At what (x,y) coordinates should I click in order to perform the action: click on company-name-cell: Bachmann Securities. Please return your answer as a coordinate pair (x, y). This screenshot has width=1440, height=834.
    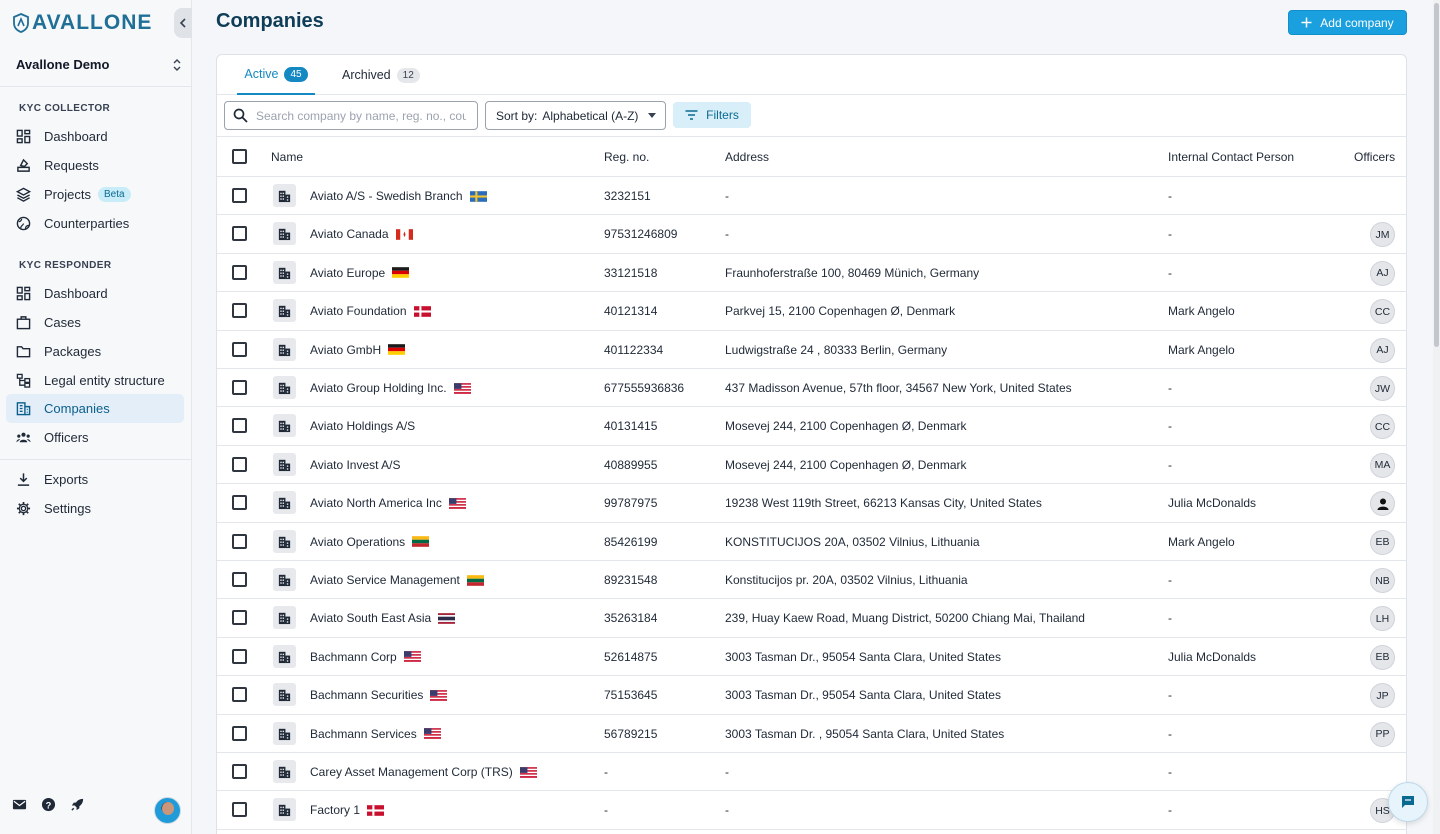
    Looking at the image, I should click on (379, 695).